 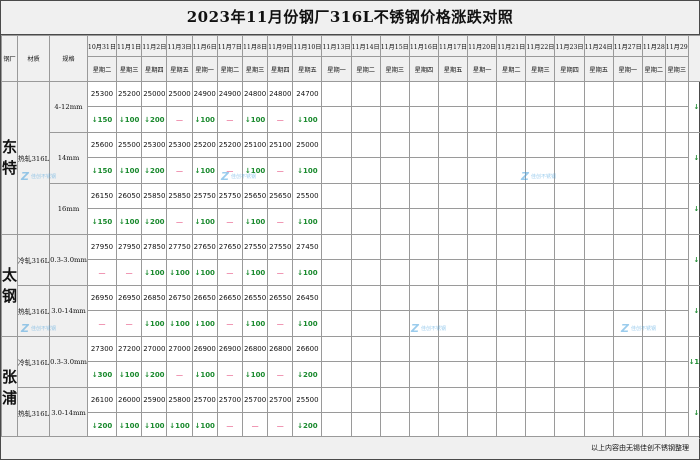 What do you see at coordinates (179, 196) in the screenshot?
I see `price-cell: 25850` at bounding box center [179, 196].